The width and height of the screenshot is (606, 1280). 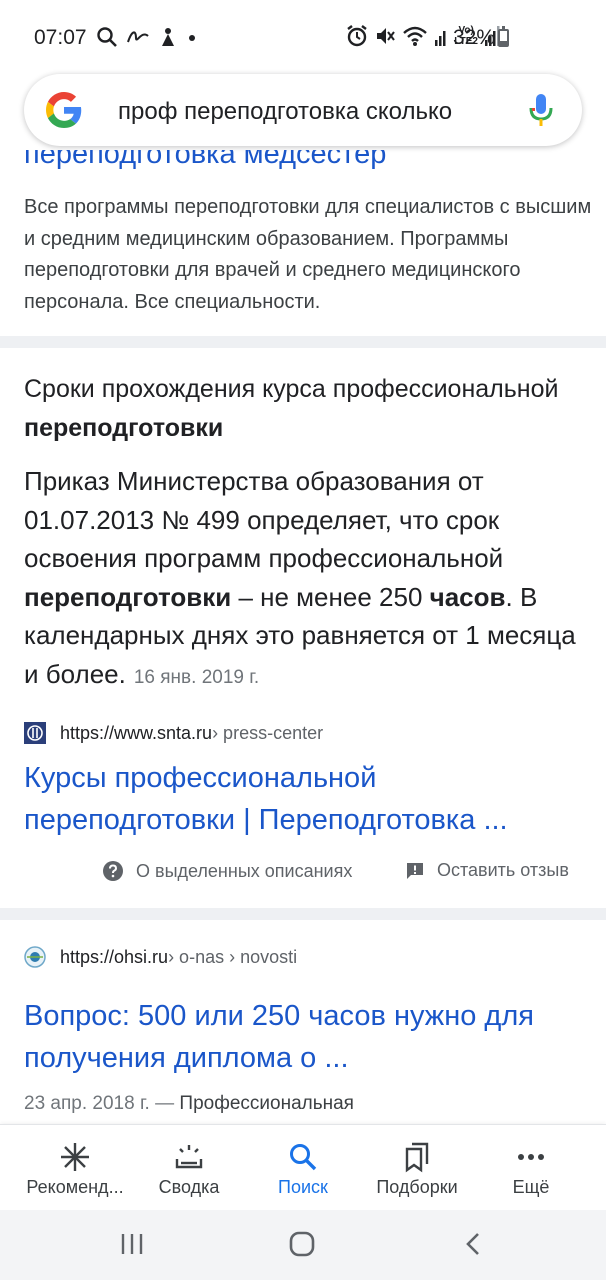 What do you see at coordinates (357, 36) in the screenshot?
I see `alarm-icon` at bounding box center [357, 36].